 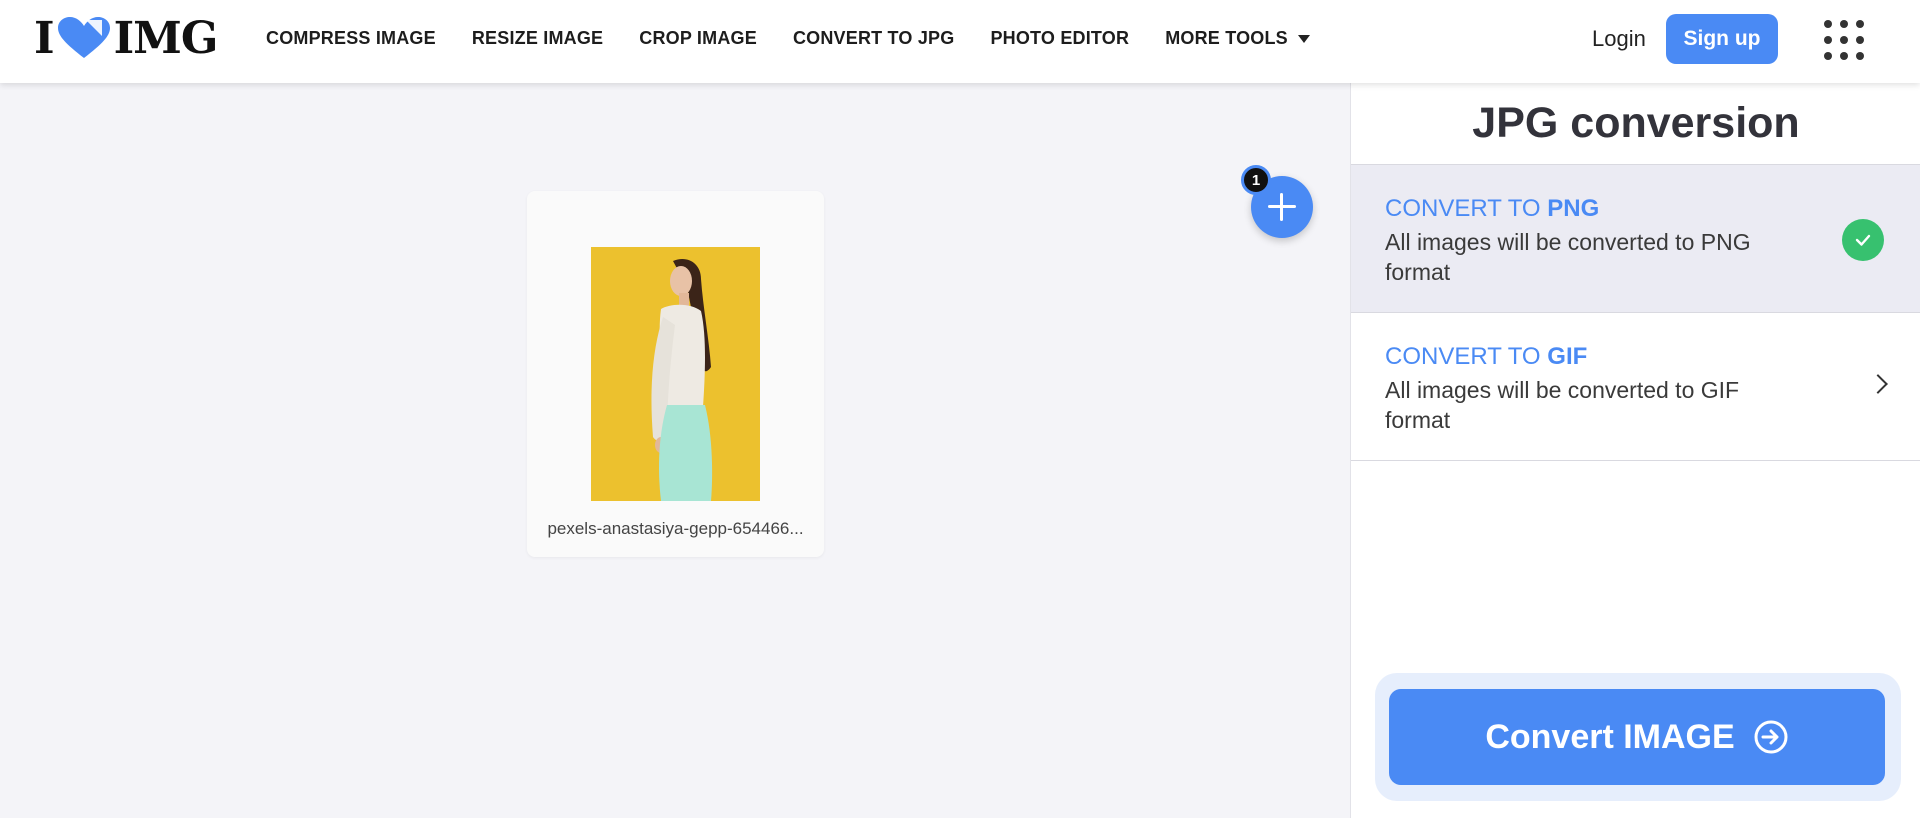 What do you see at coordinates (1635, 460) in the screenshot?
I see `divider` at bounding box center [1635, 460].